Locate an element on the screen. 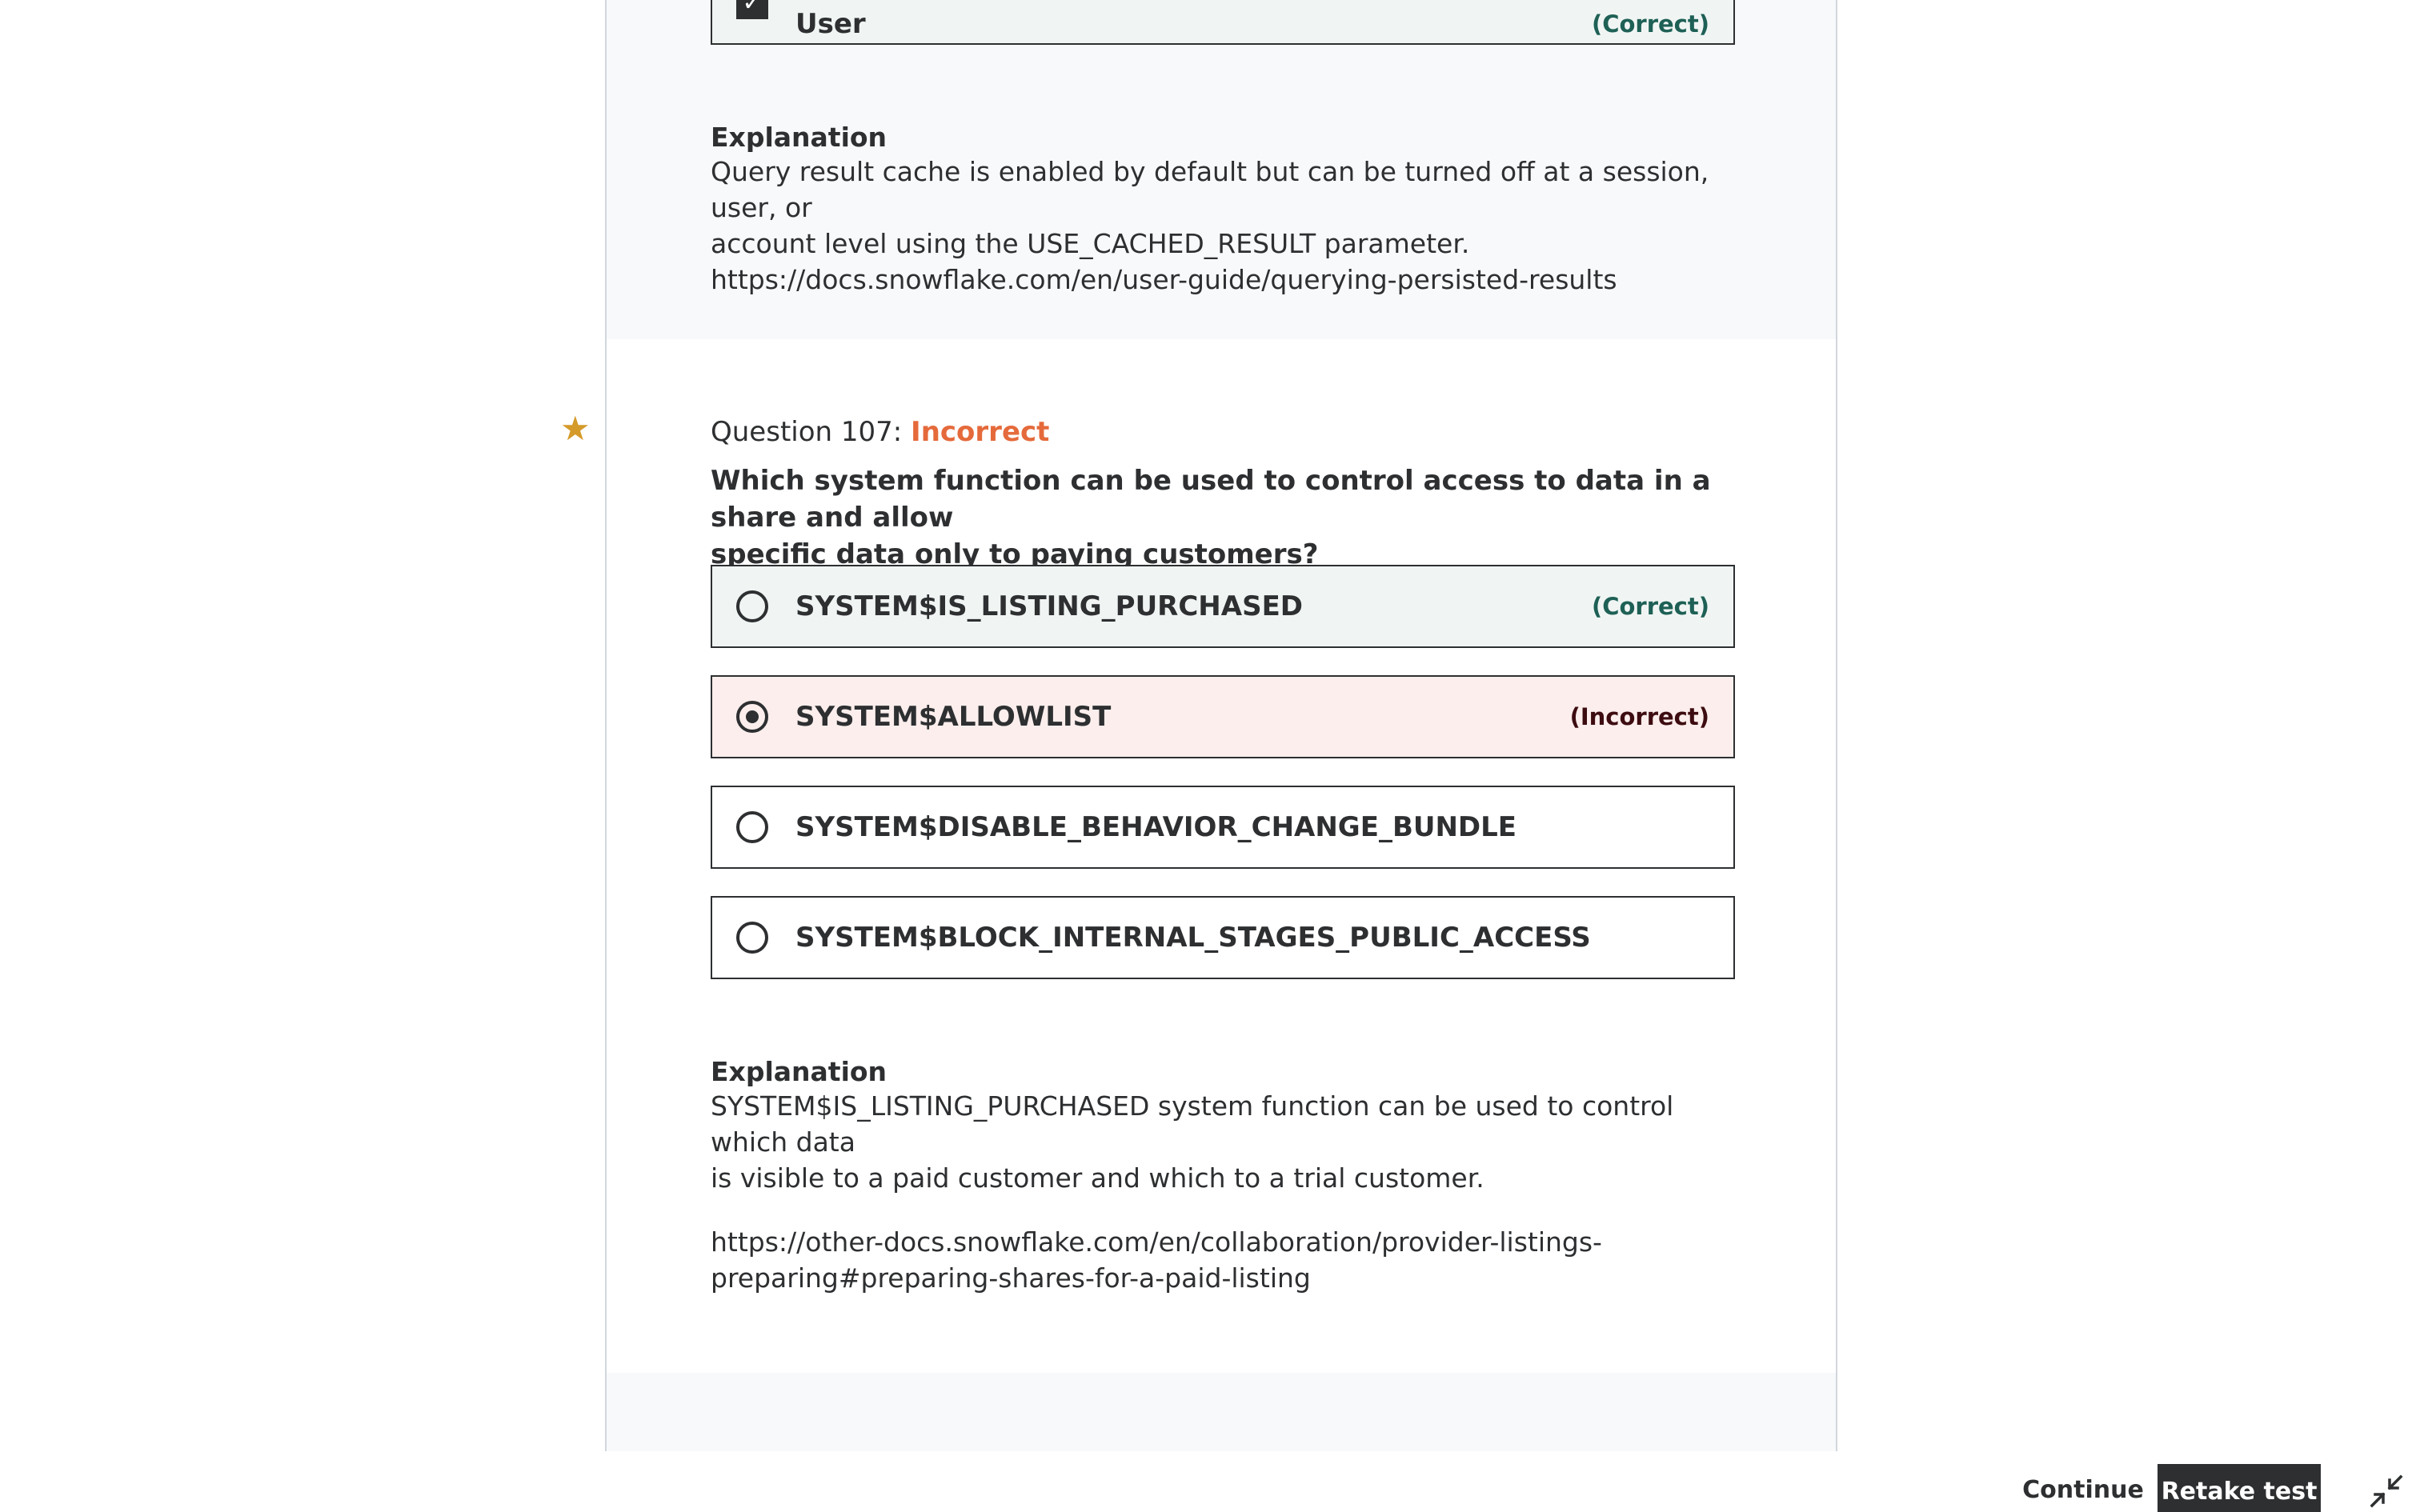  question-header: Question 107: Incorrect is located at coordinates (880, 432).